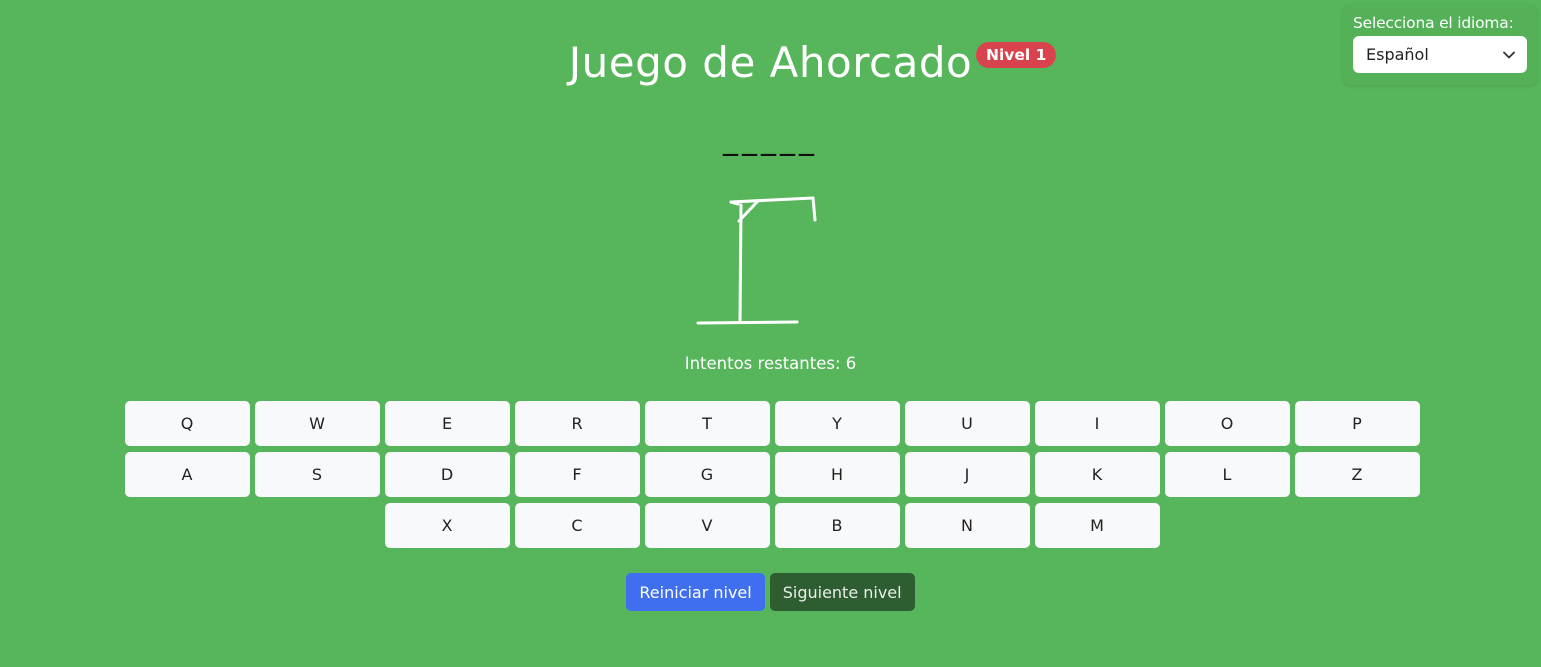  I want to click on key-a: A, so click(187, 474).